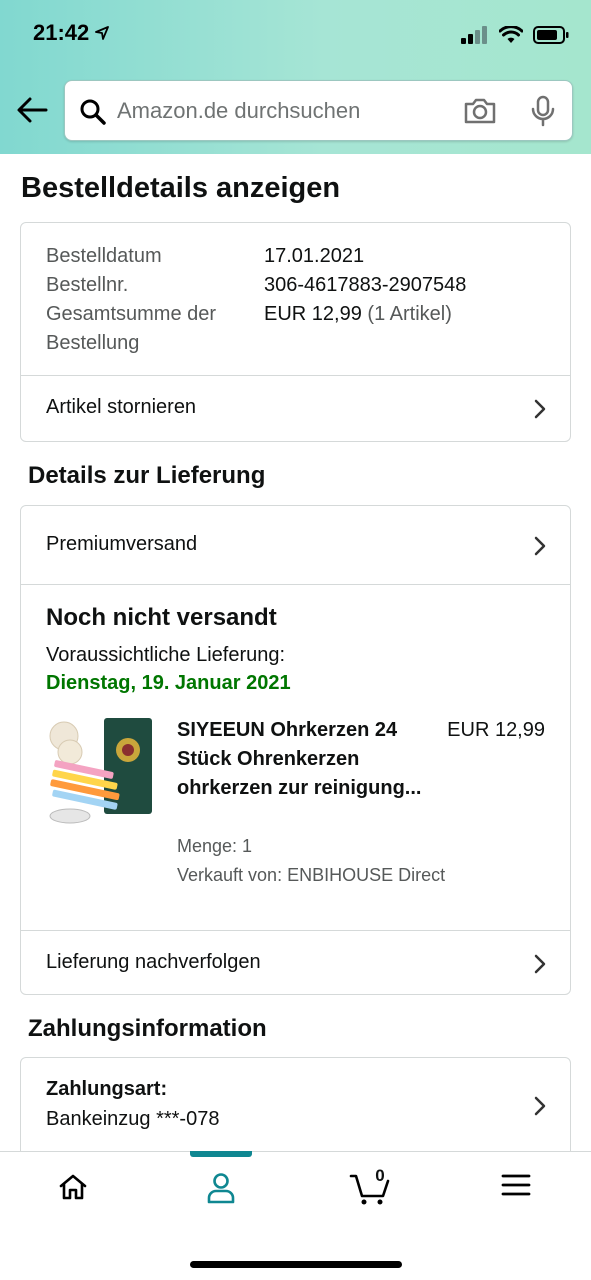  Describe the element at coordinates (496, 730) in the screenshot. I see `product-price: EUR 12,99` at that location.